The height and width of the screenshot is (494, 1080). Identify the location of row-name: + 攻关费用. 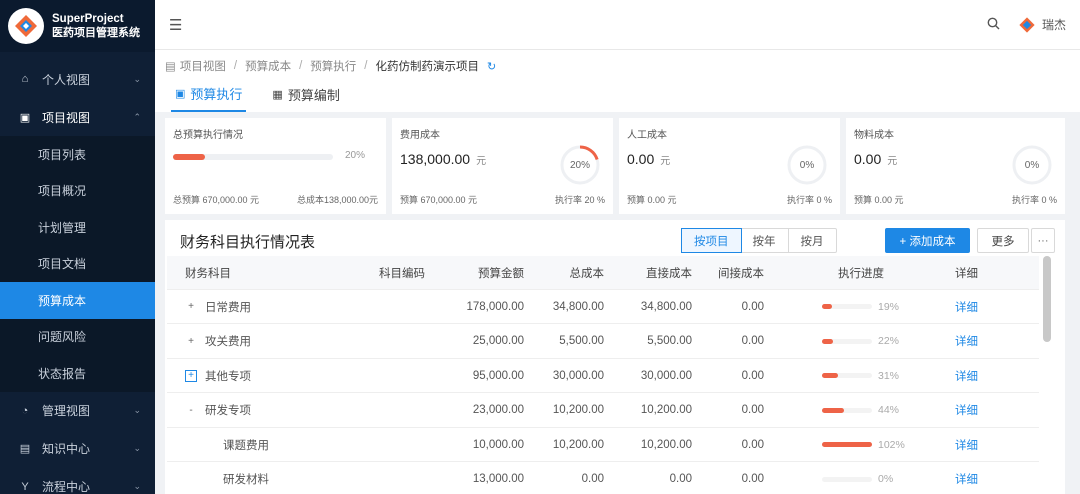
(273, 341).